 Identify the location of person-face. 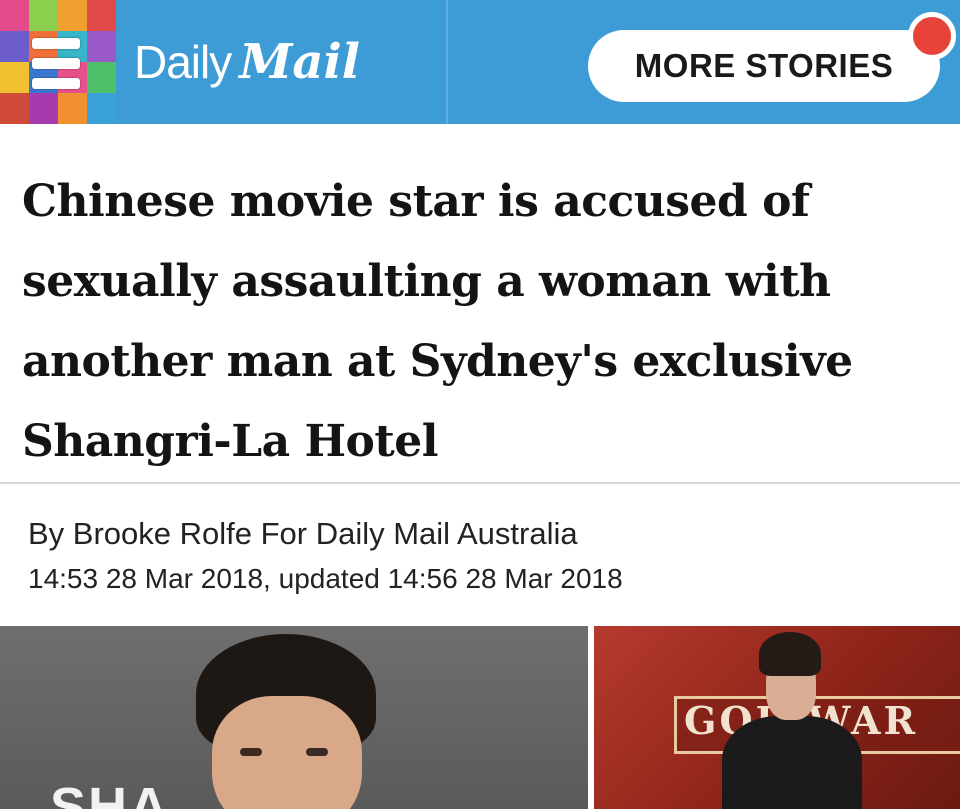
(287, 752).